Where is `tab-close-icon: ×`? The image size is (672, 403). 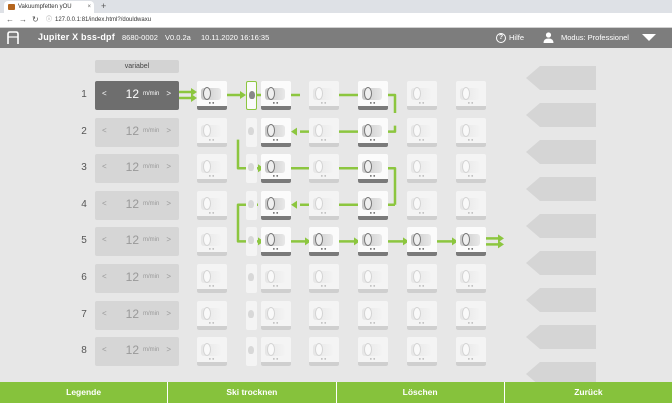 tab-close-icon: × is located at coordinates (89, 7).